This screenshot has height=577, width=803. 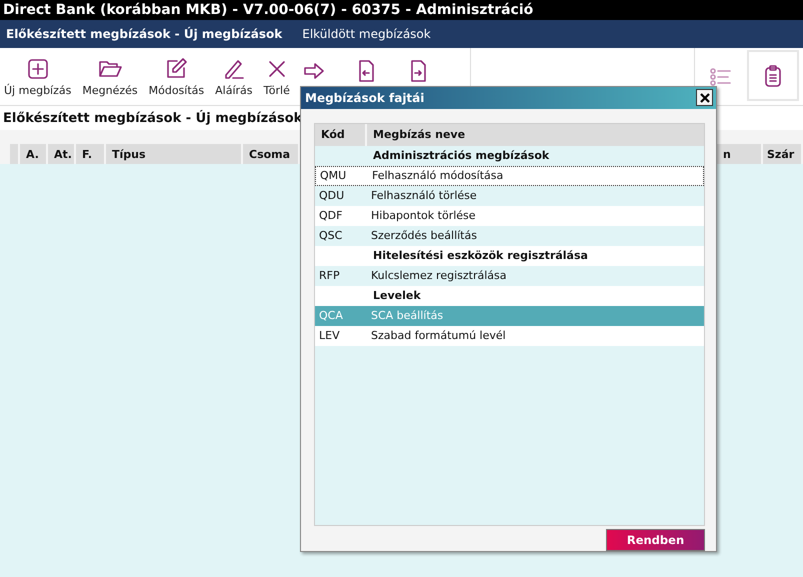 I want to click on code-cell-text: QSC, so click(x=331, y=235).